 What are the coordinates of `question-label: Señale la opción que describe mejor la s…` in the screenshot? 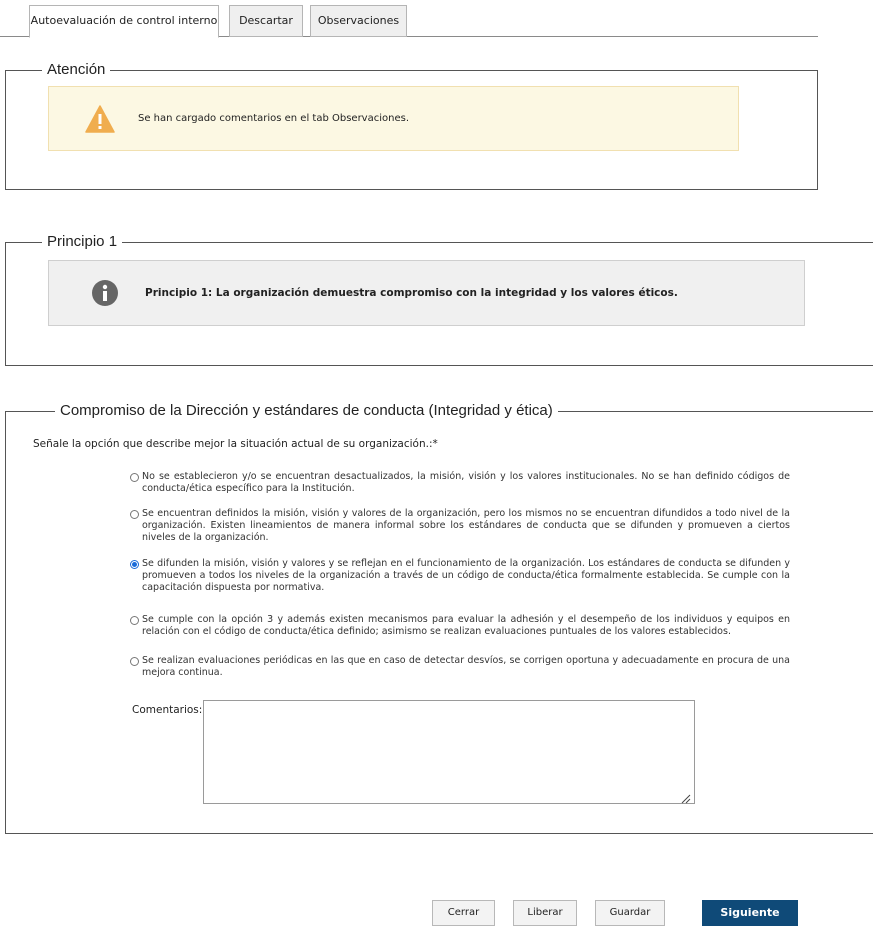 It's located at (235, 444).